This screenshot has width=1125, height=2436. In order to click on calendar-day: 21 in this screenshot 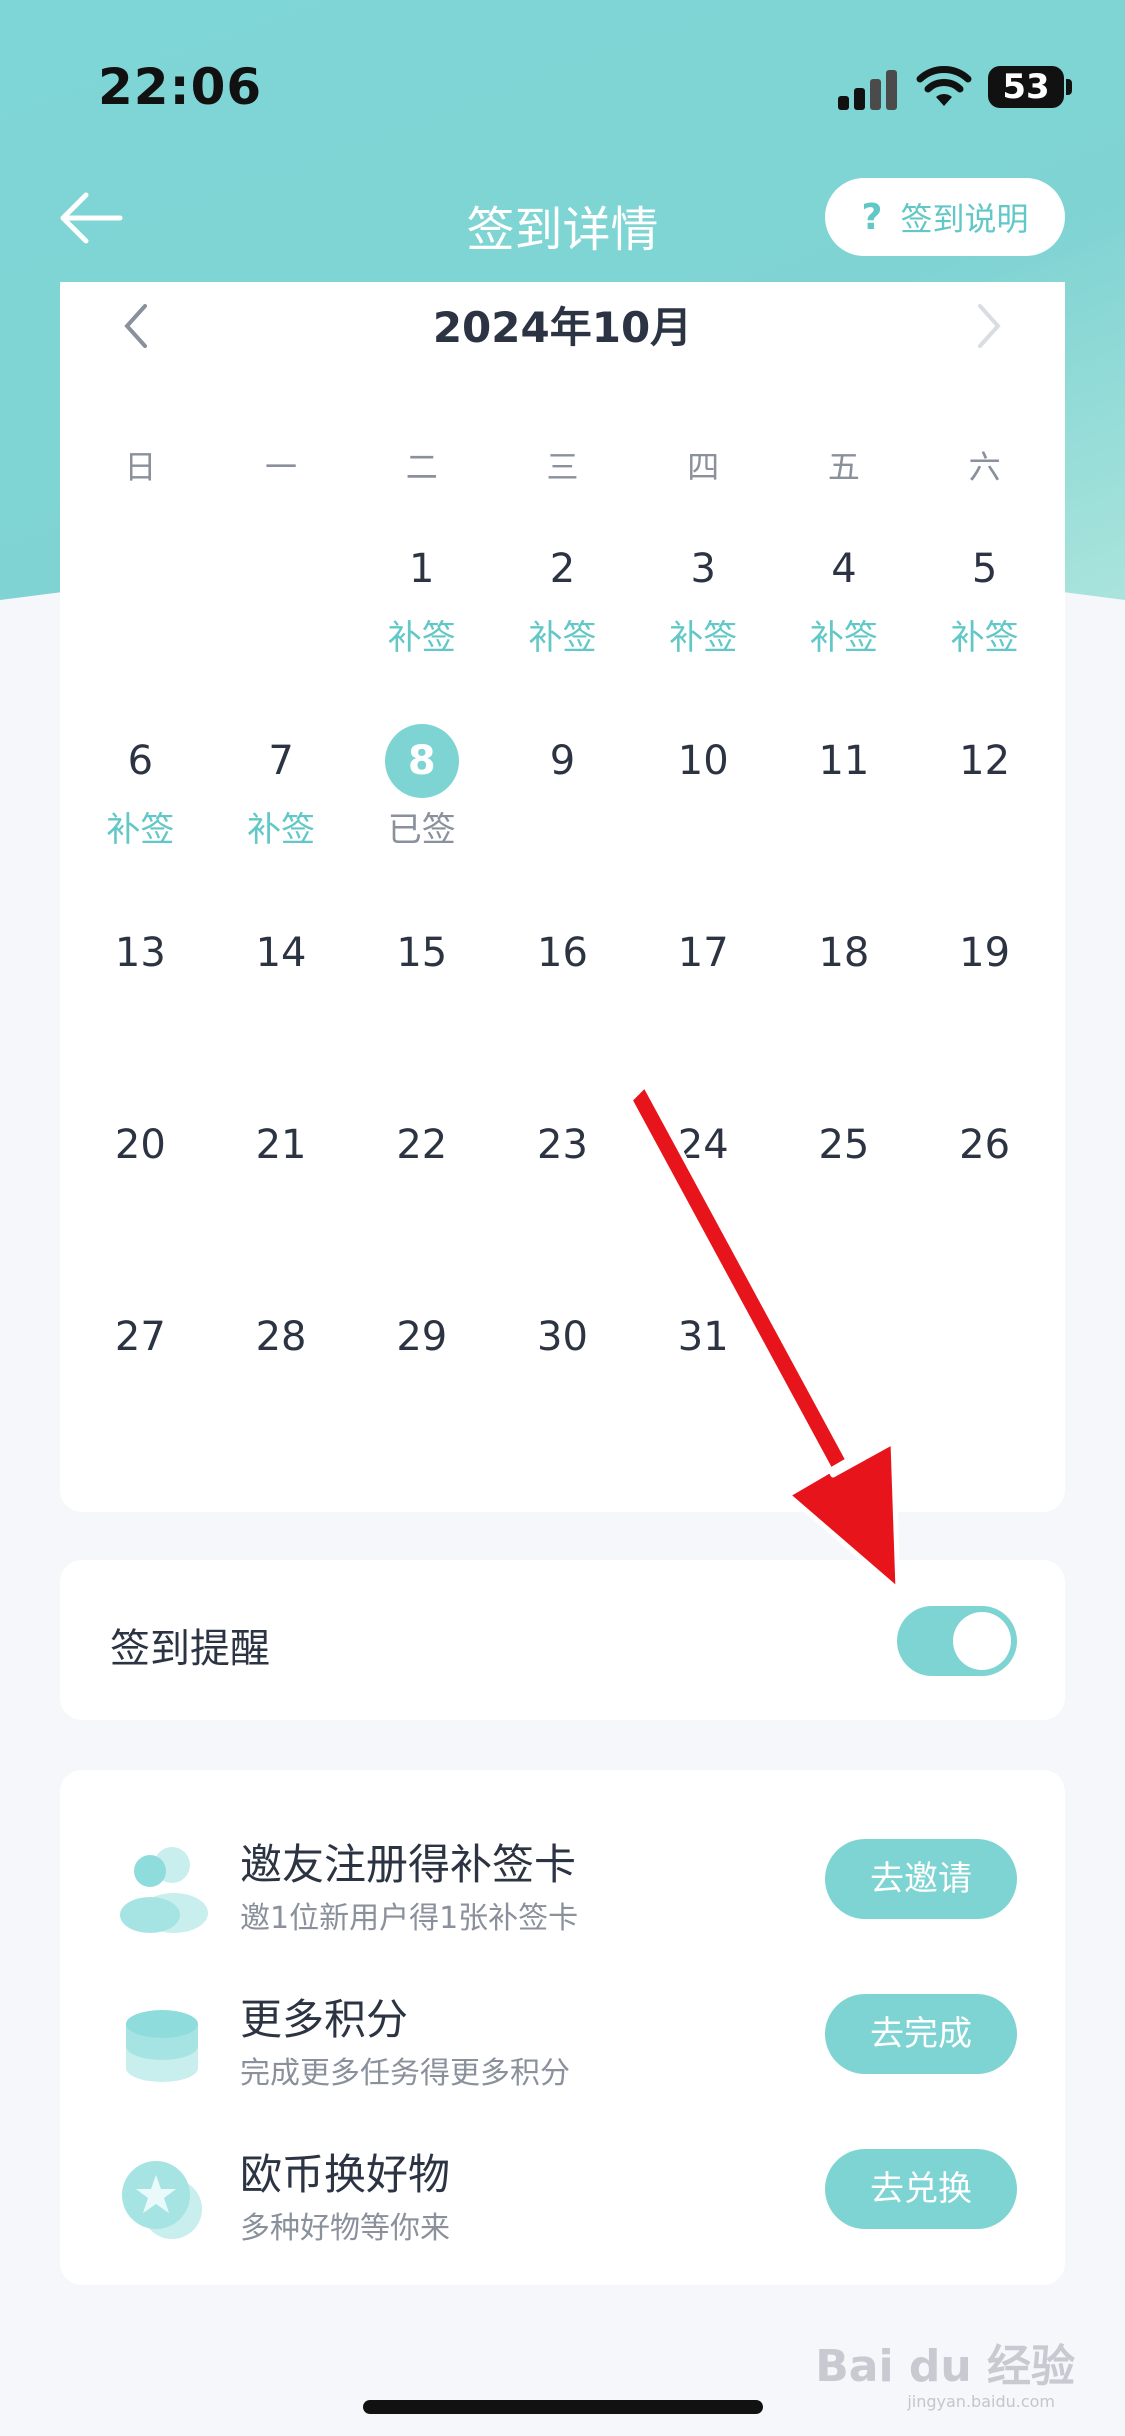, I will do `click(281, 1204)`.